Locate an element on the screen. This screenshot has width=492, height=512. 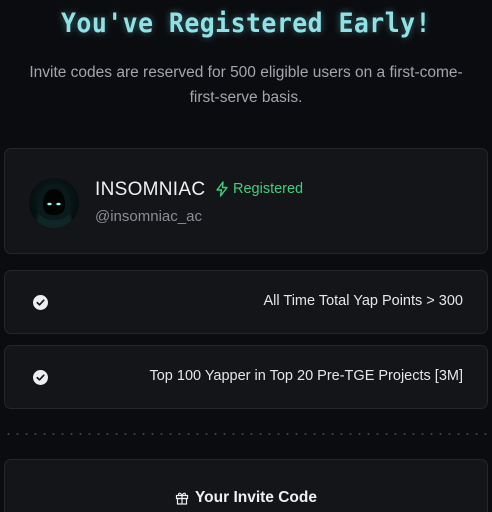
dotted-divider is located at coordinates (246, 434).